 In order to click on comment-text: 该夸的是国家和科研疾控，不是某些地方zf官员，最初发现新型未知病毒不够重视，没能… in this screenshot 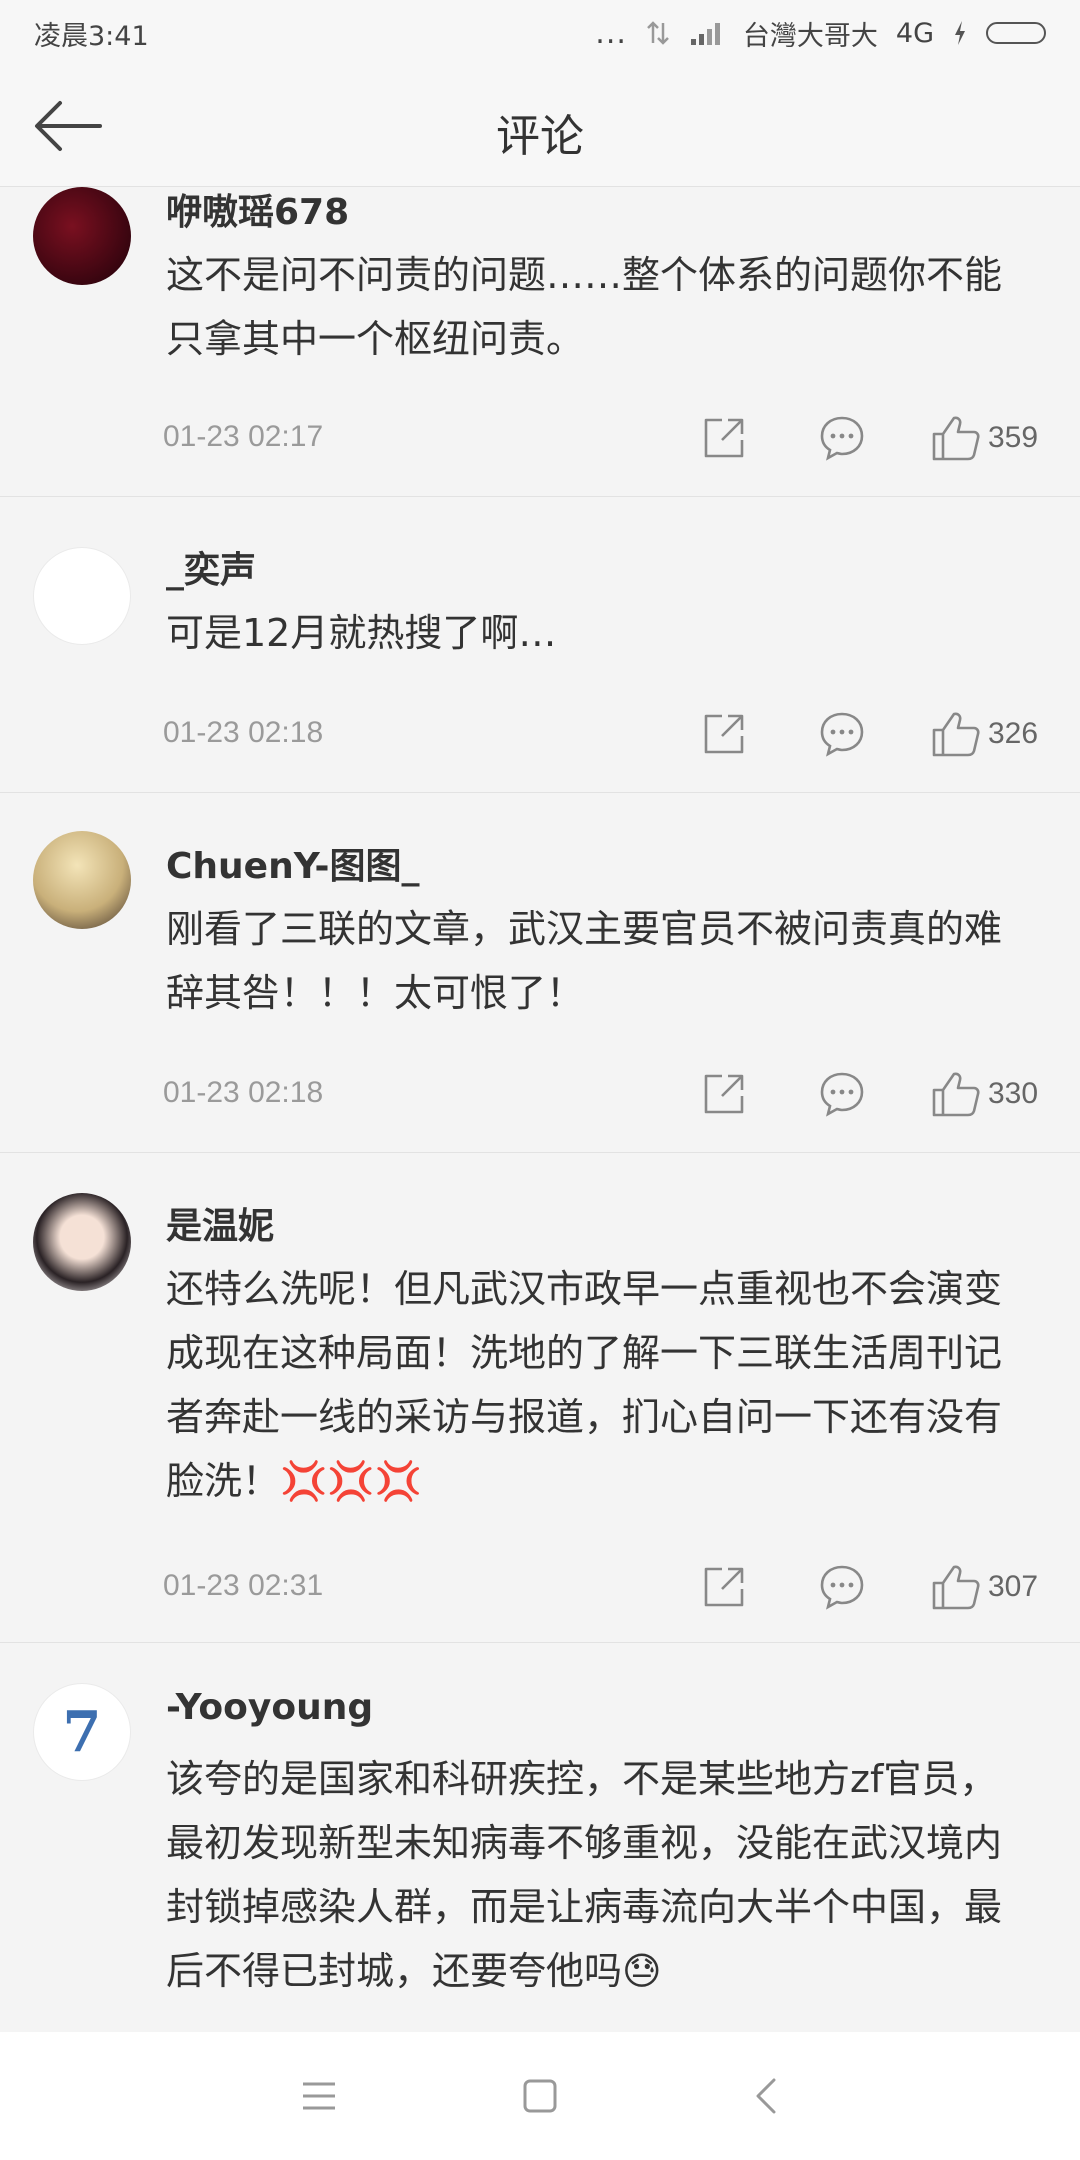, I will do `click(596, 1875)`.